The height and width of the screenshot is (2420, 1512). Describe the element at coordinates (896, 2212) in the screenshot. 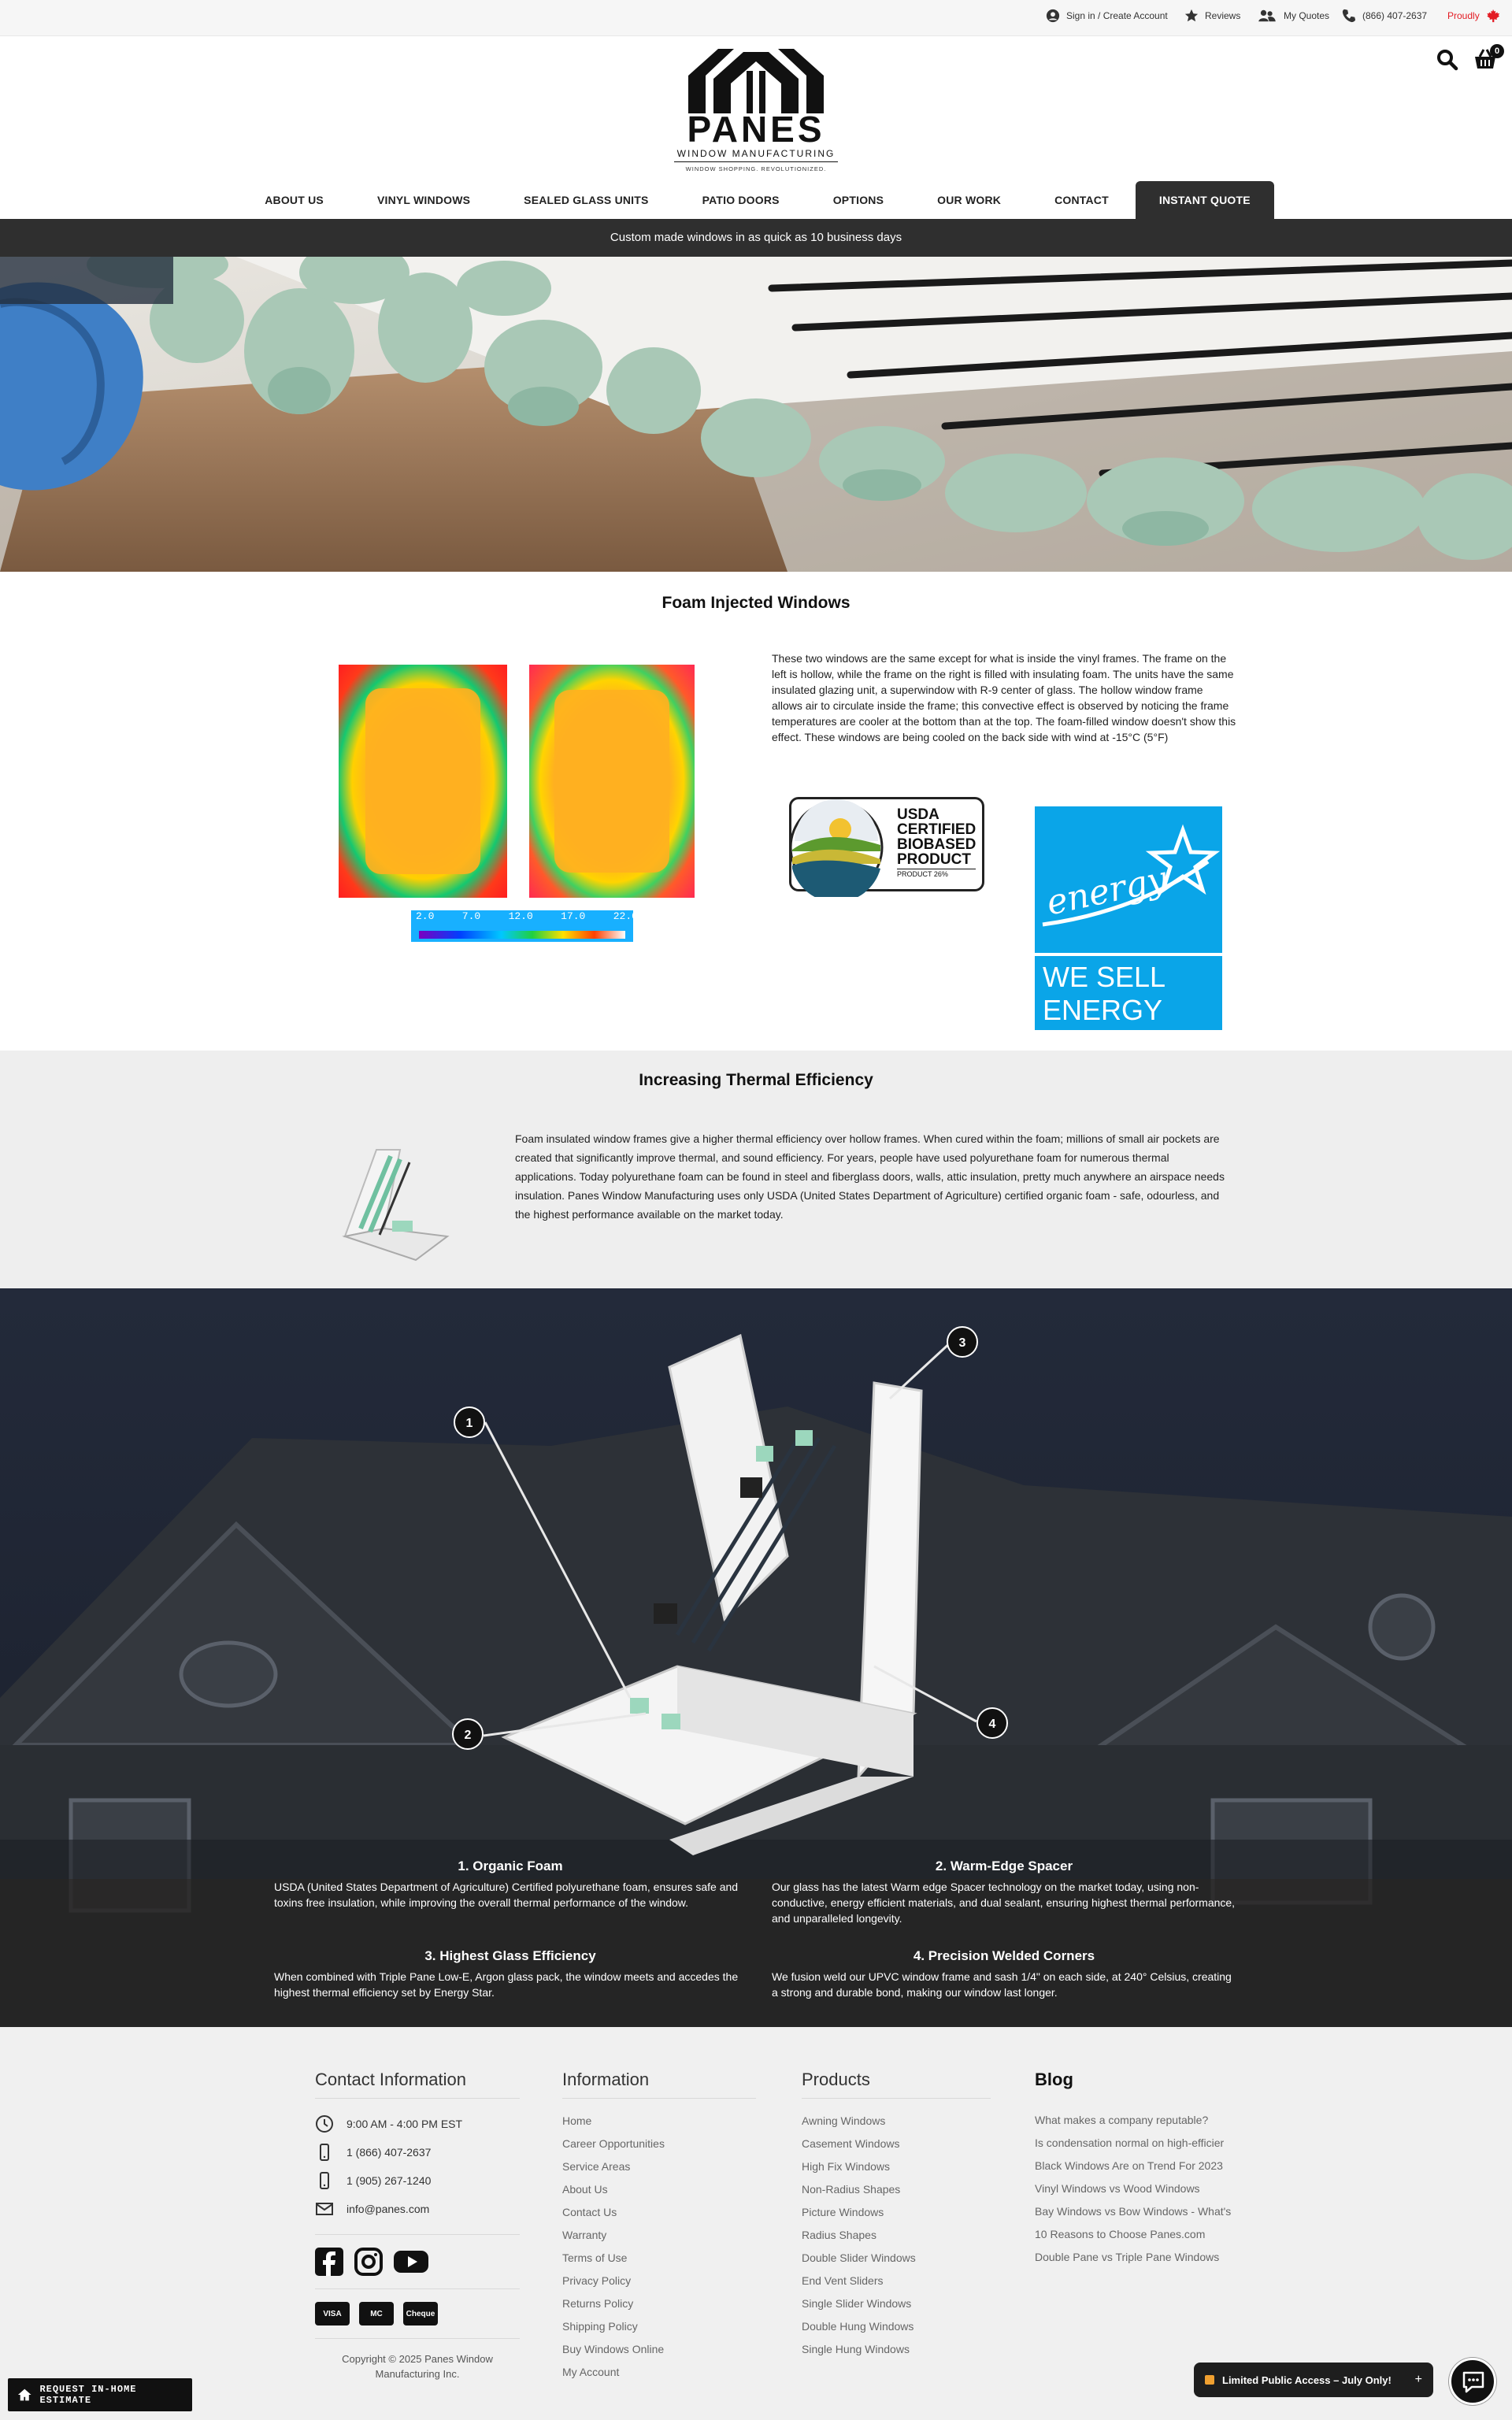

I see `footer-product-link: Picture Windows` at that location.